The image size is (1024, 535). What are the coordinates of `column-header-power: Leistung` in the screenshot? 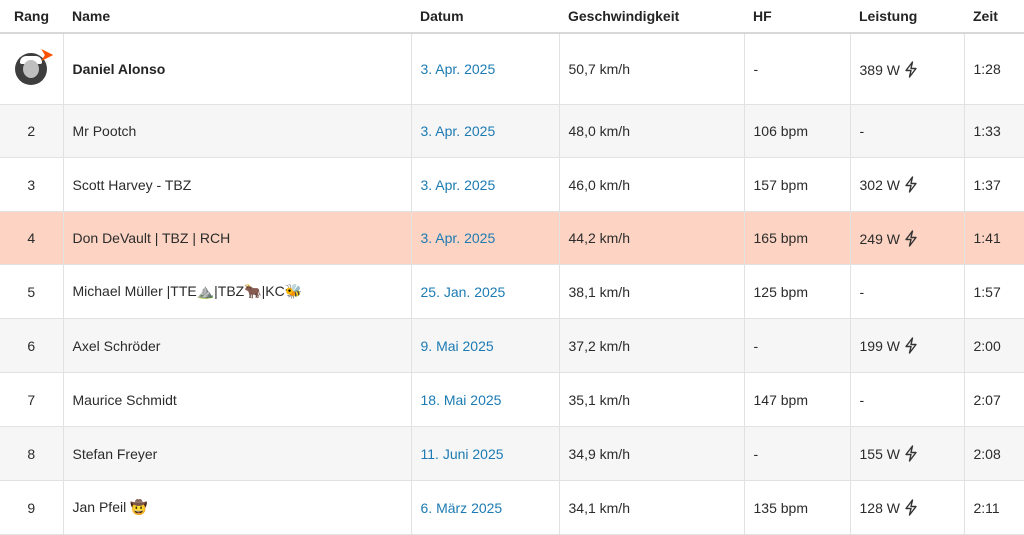 It's located at (907, 17).